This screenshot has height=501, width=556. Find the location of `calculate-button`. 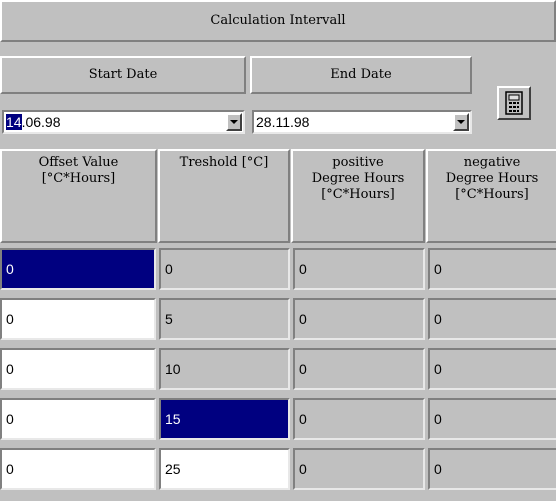

calculate-button is located at coordinates (514, 103).